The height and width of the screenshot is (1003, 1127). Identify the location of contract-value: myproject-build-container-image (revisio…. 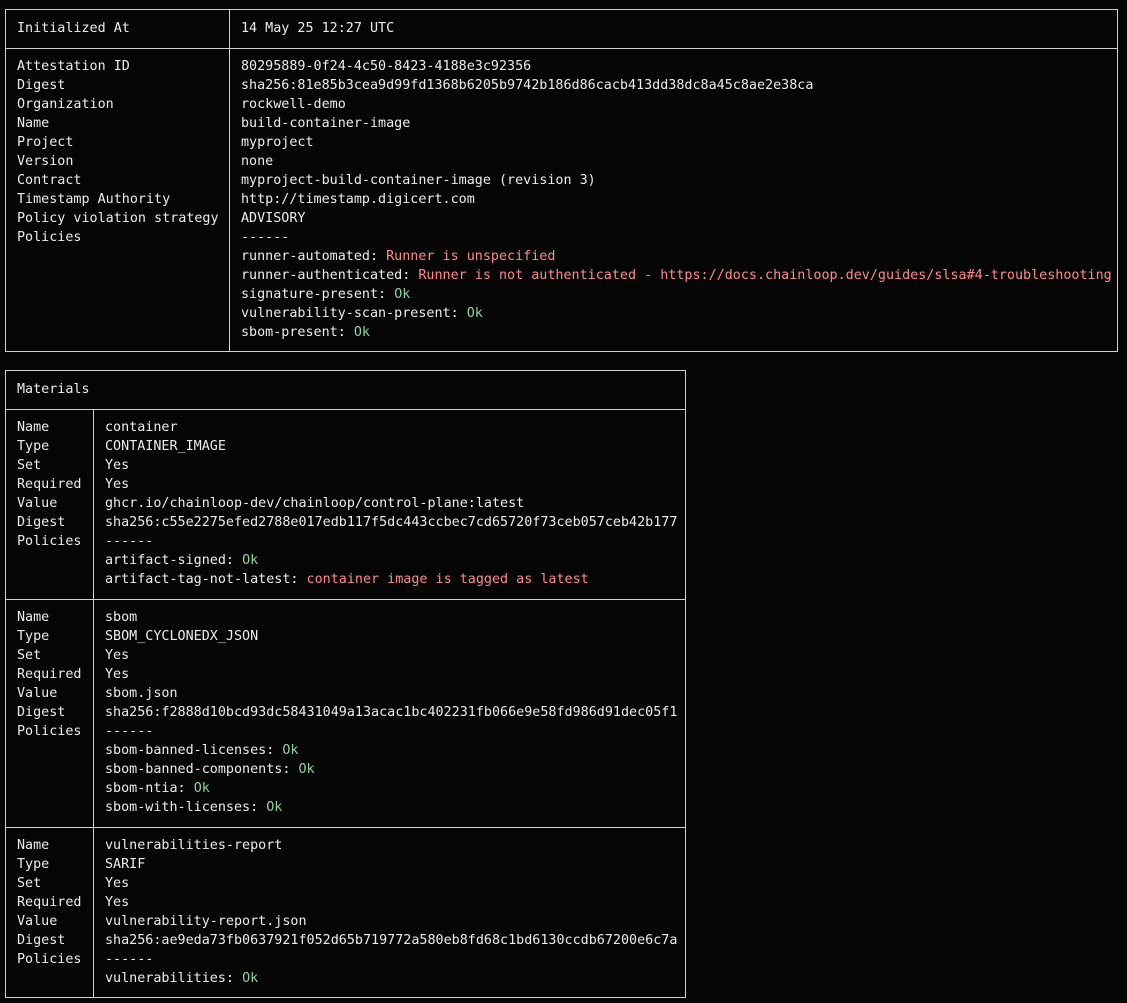
(418, 180).